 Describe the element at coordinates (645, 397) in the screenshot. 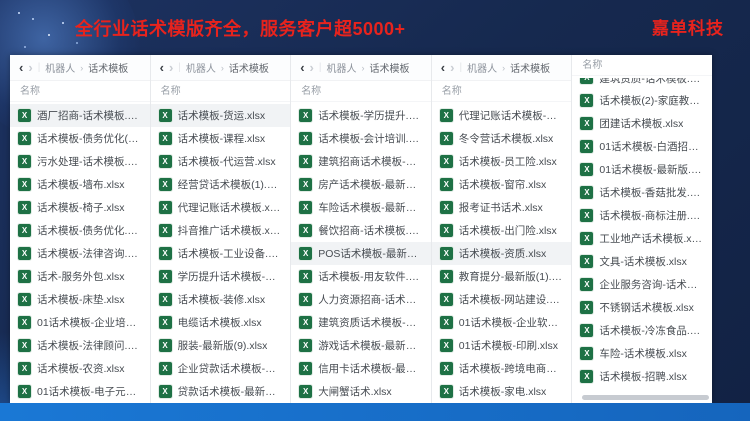

I see `horizontal-scrollbar` at that location.